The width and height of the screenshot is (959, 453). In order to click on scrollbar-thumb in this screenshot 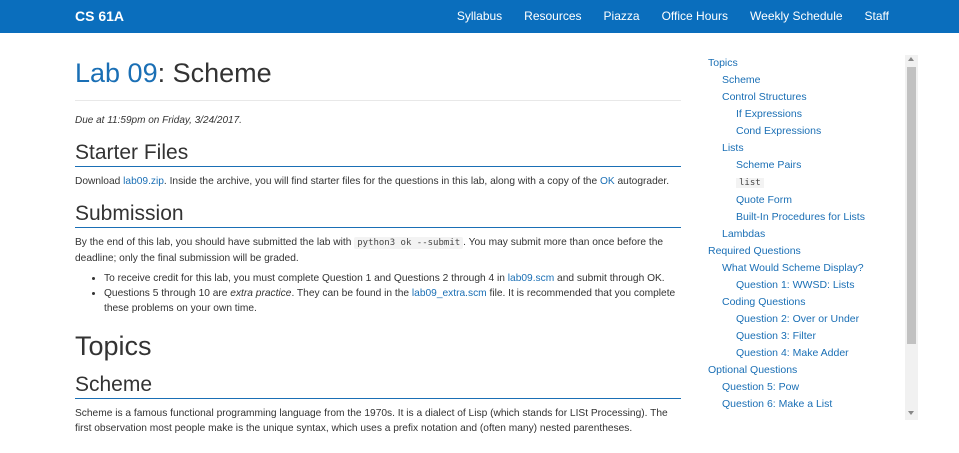, I will do `click(911, 205)`.